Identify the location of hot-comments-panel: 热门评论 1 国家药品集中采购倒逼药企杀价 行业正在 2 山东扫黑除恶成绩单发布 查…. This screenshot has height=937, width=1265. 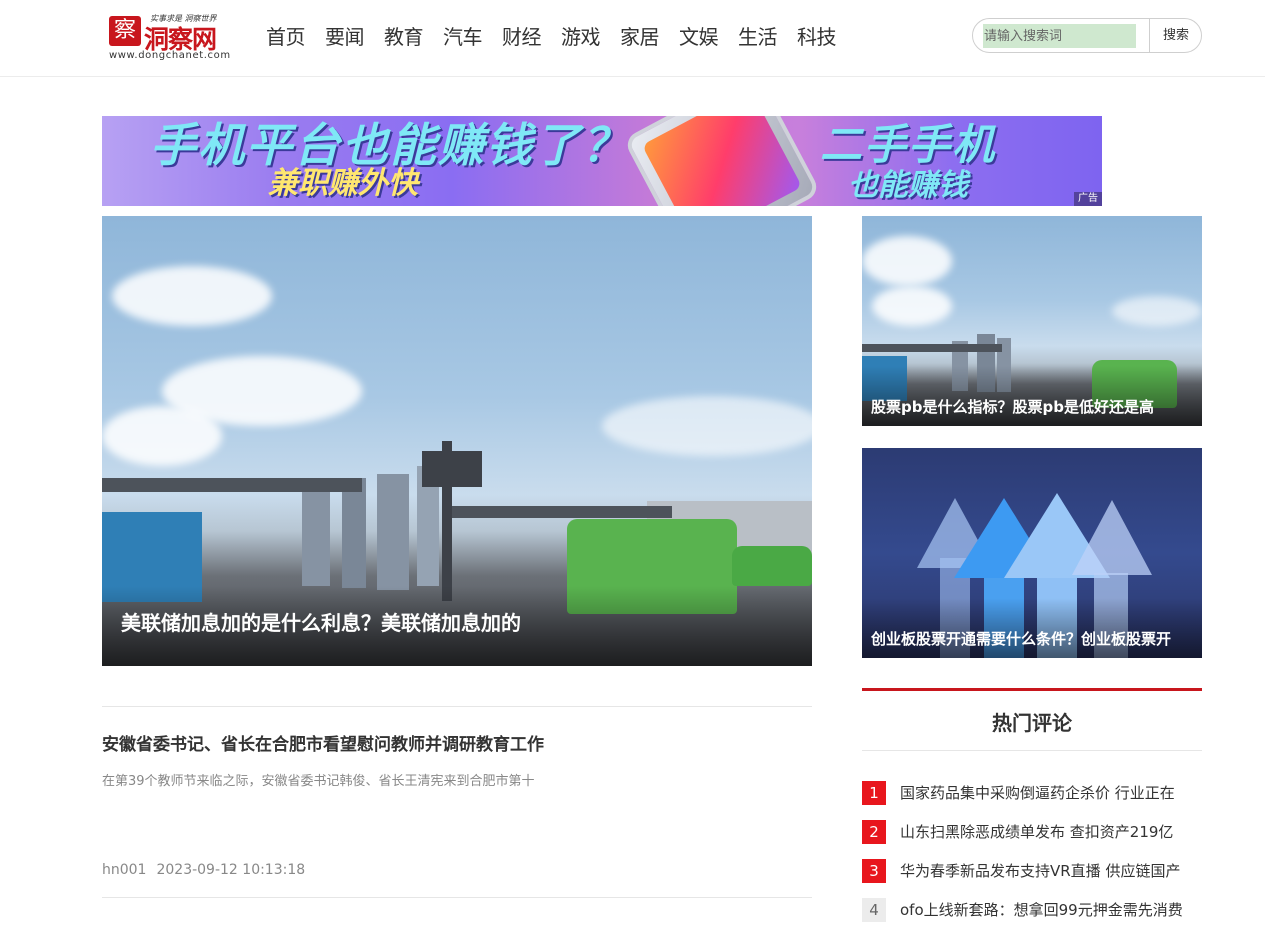
(1032, 812).